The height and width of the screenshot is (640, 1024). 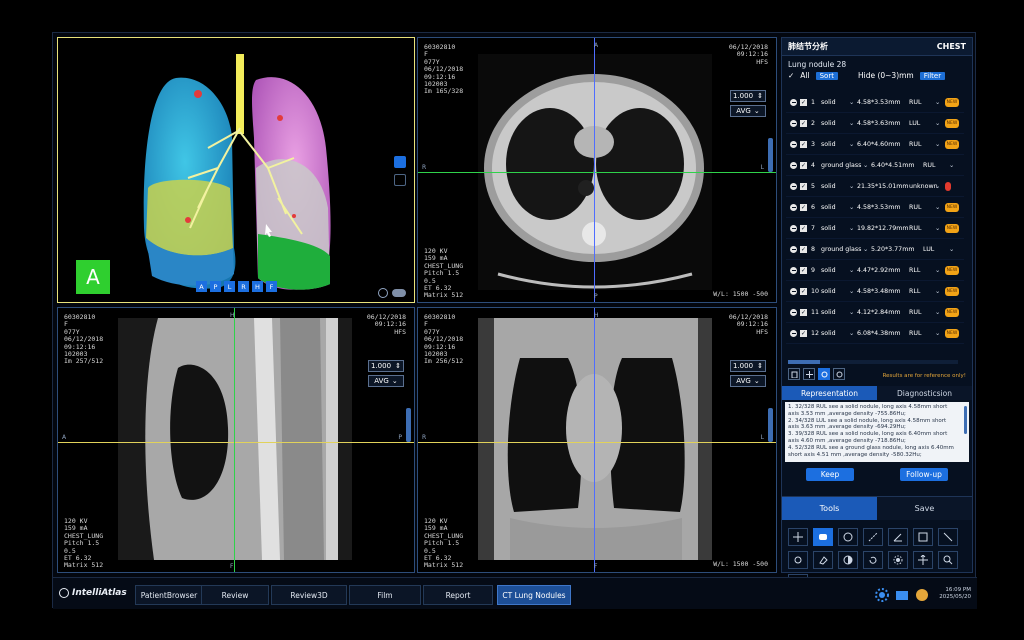 What do you see at coordinates (830, 474) in the screenshot?
I see `keep-button: Keep` at bounding box center [830, 474].